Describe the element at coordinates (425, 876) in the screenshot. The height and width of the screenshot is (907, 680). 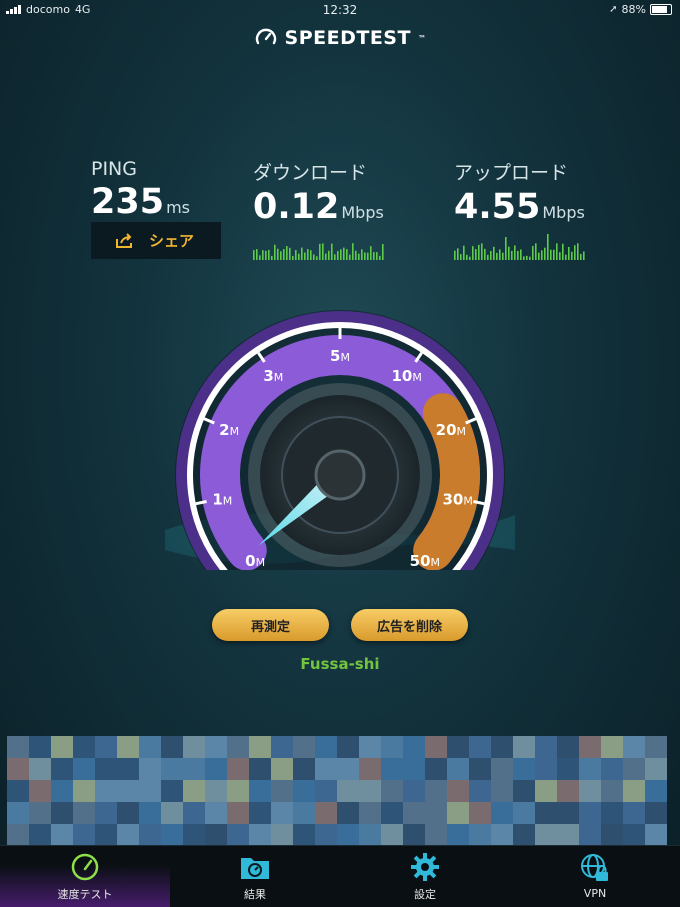
I see `tab-settings: 設定` at that location.